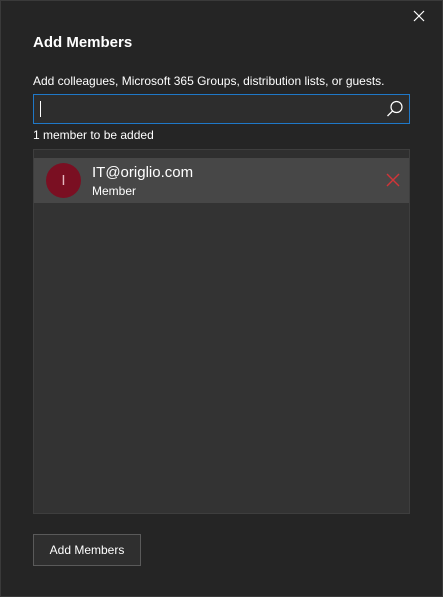 The width and height of the screenshot is (443, 597). I want to click on avatar: I, so click(63, 180).